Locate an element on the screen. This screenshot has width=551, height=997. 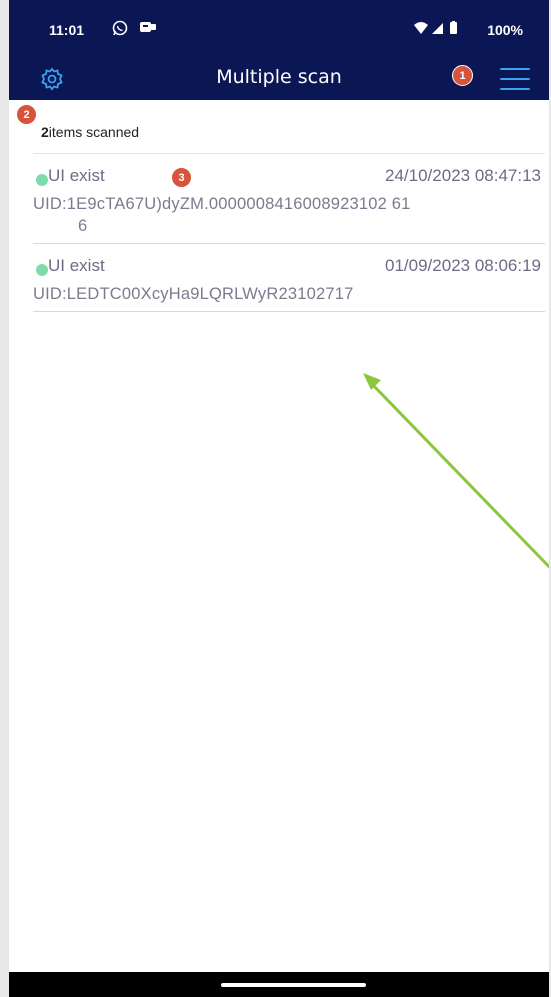
home-handle is located at coordinates (293, 985).